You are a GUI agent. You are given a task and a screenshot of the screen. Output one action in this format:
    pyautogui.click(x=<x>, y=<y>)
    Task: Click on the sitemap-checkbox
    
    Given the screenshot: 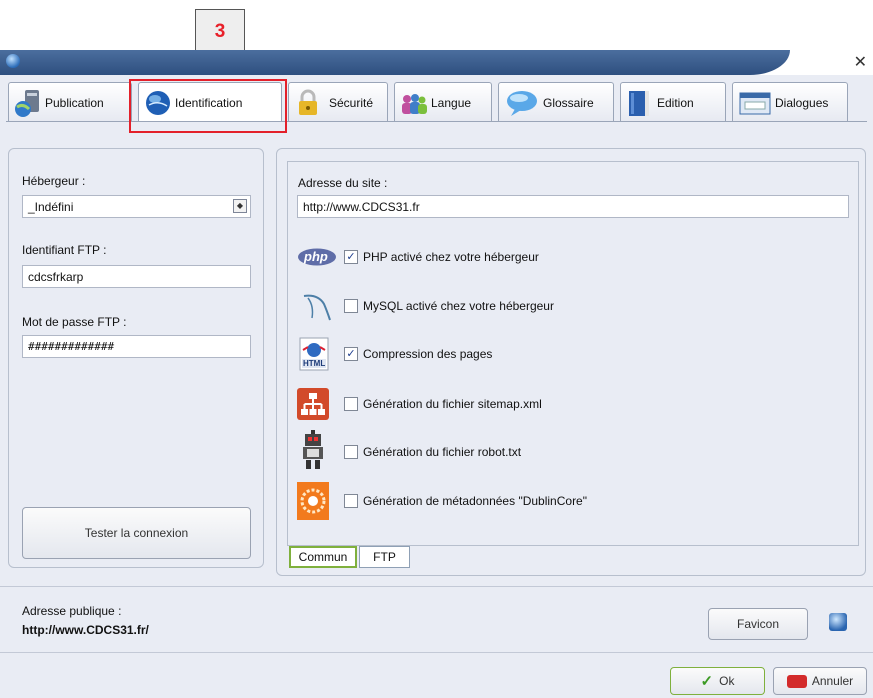 What is the action you would take?
    pyautogui.click(x=351, y=404)
    